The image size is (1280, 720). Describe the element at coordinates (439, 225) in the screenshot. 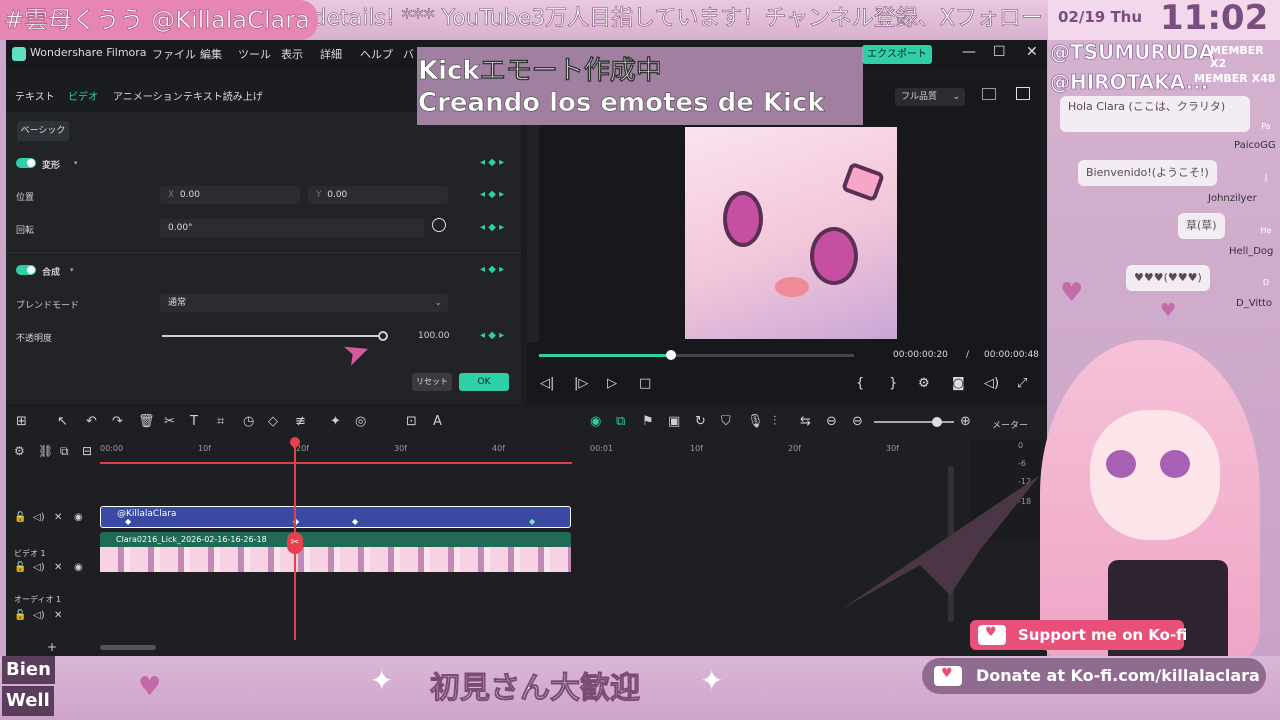

I see `rotation-dial-icon` at that location.